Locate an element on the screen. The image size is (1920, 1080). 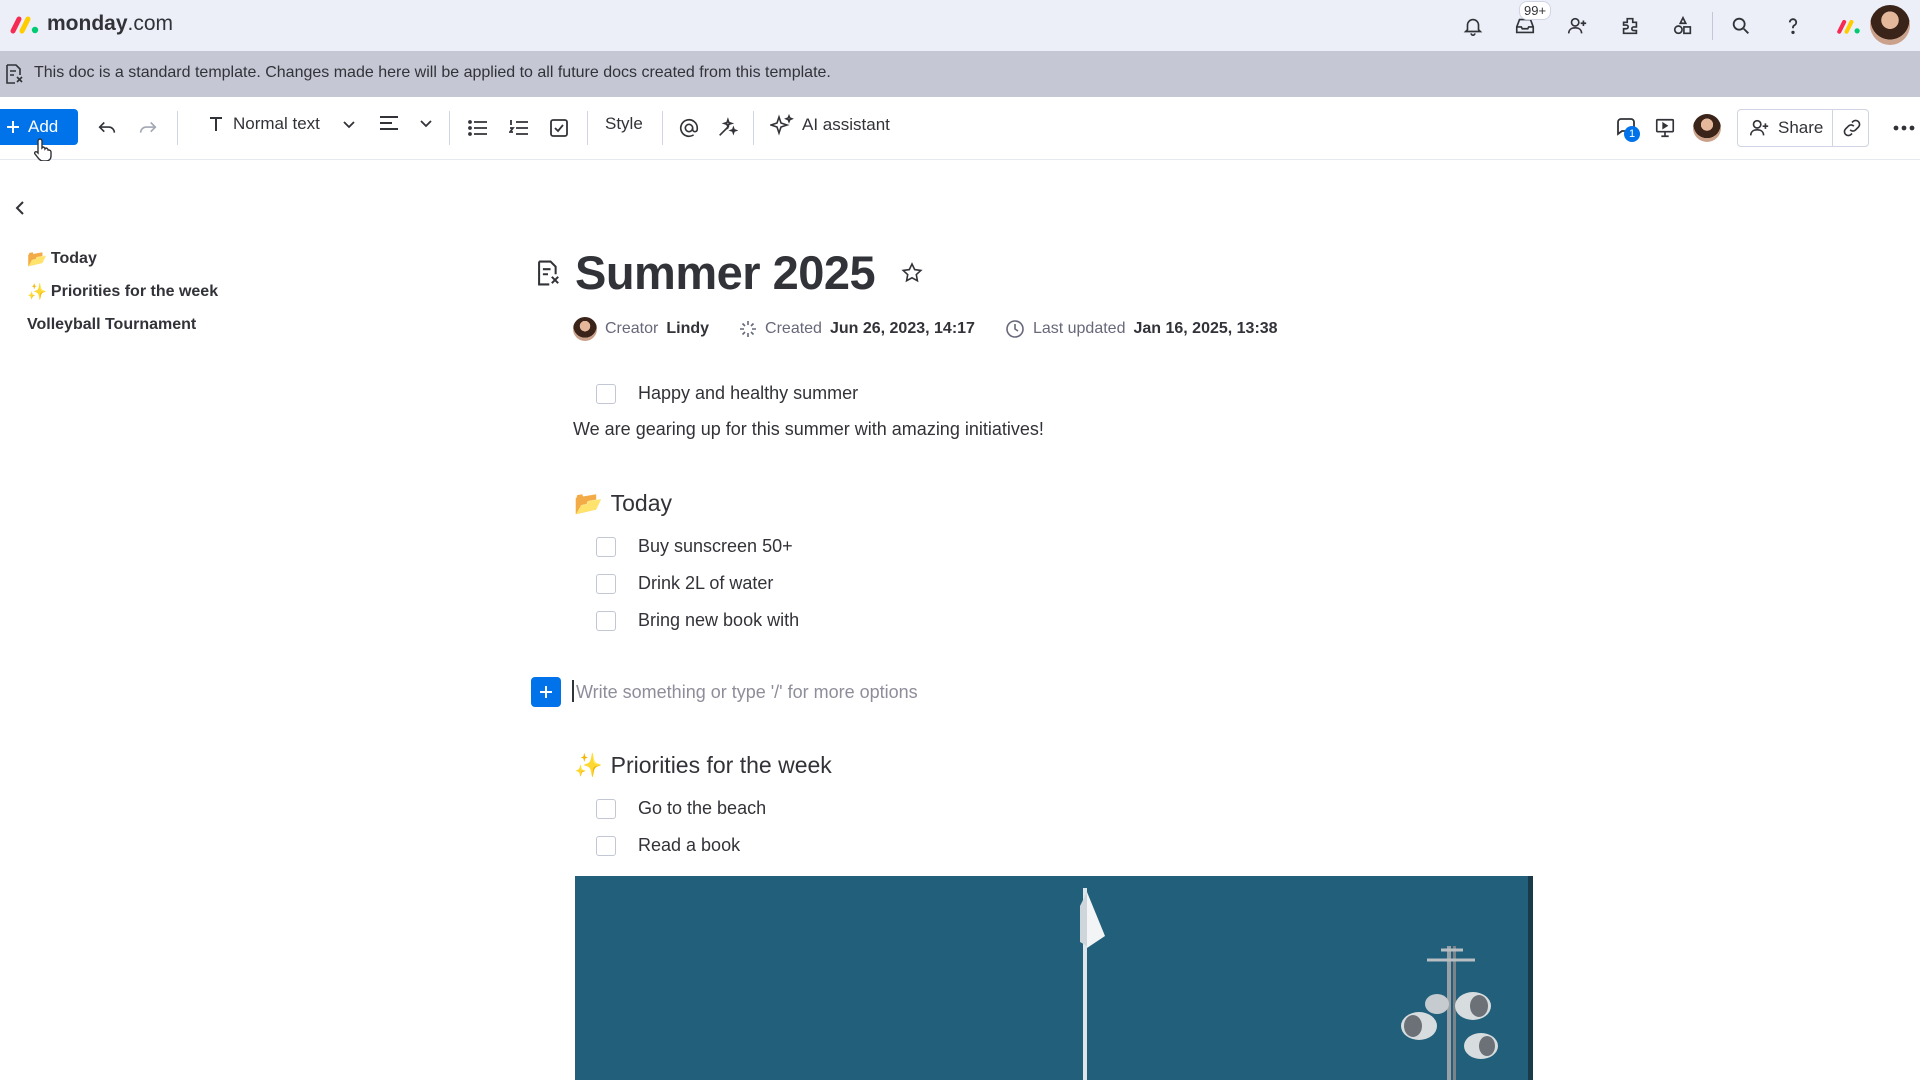
checklist-item-text: Bring new book with is located at coordinates (718, 620).